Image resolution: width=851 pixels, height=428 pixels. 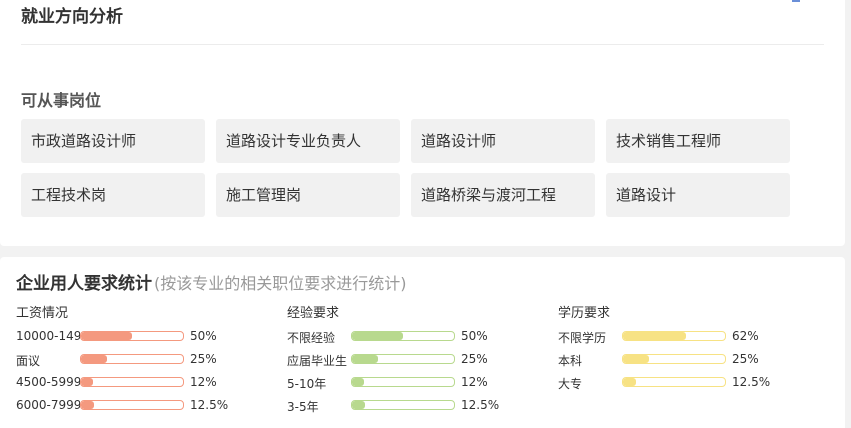 What do you see at coordinates (42, 313) in the screenshot?
I see `stats-group-title: 工资情况` at bounding box center [42, 313].